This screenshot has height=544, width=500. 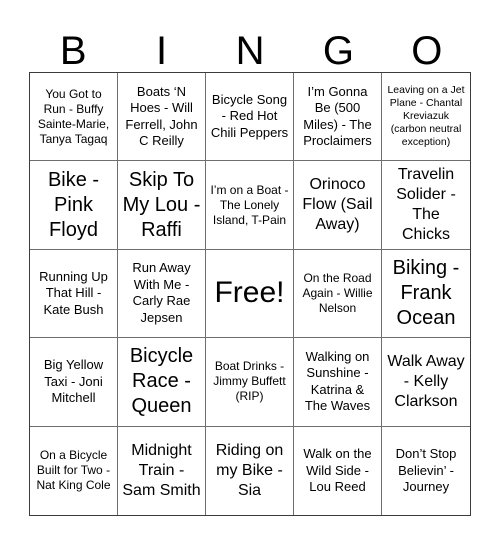 I want to click on bingo-cell: Bike - Pink Floyd, so click(x=74, y=205).